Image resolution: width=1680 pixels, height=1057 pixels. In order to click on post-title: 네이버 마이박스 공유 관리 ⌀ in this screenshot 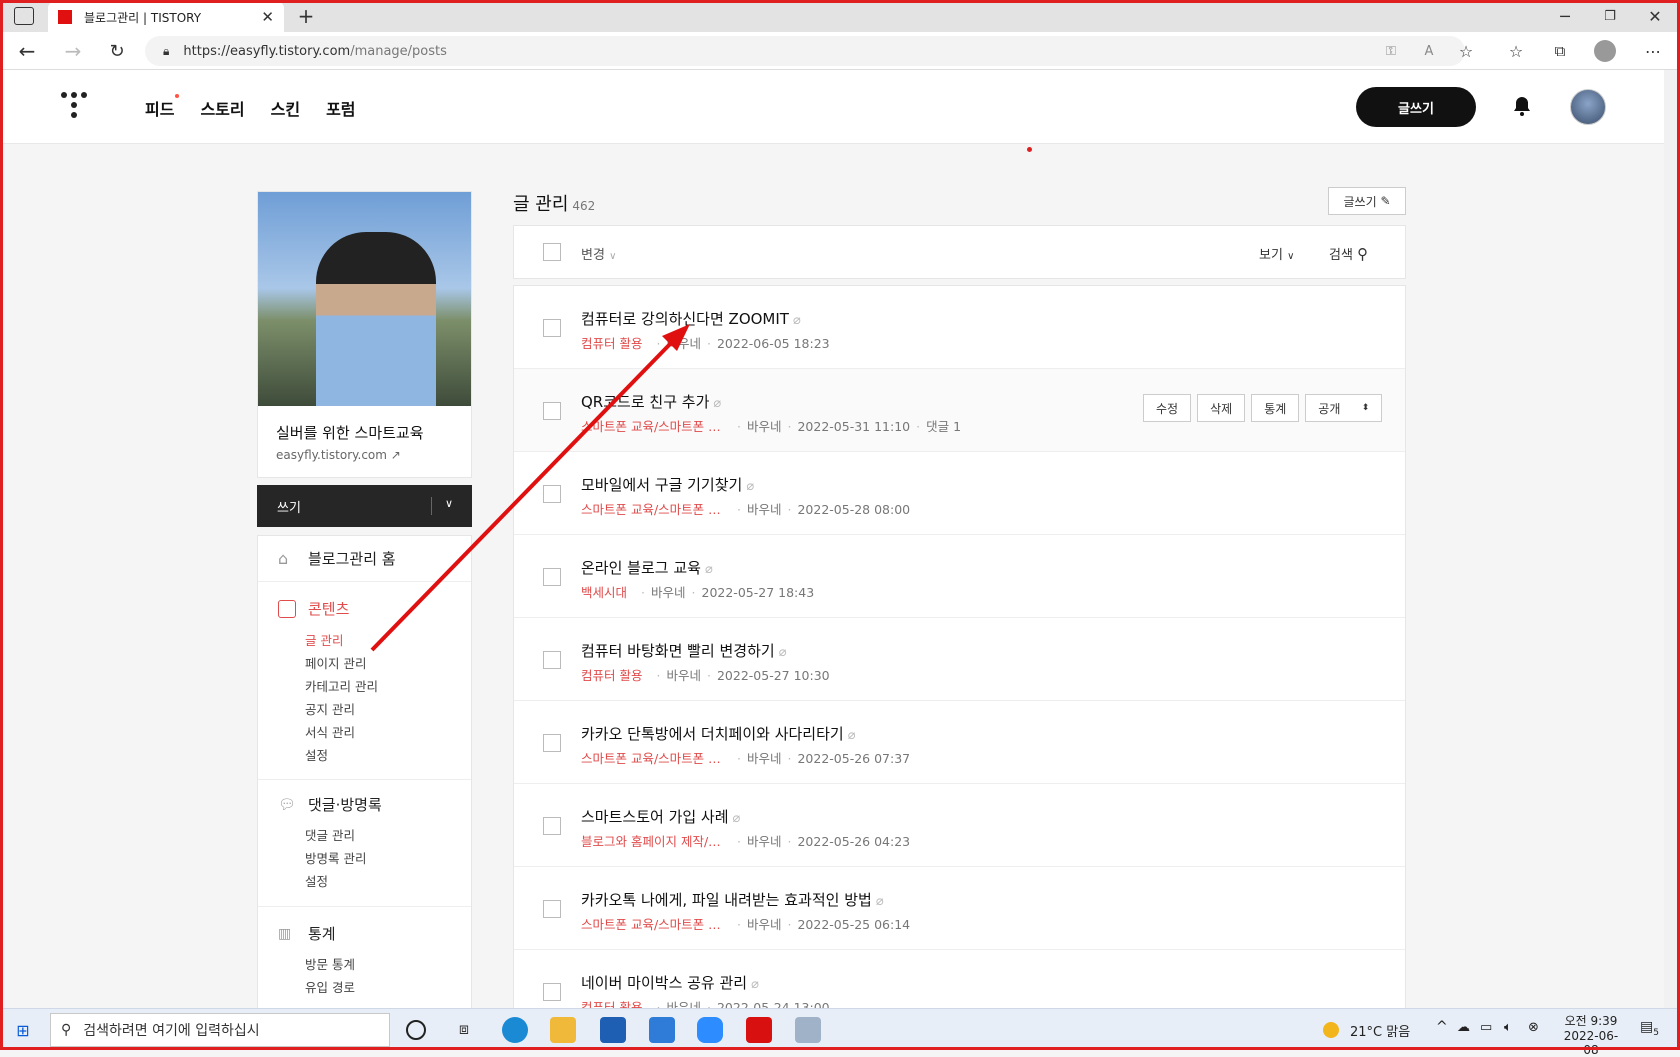, I will do `click(670, 982)`.